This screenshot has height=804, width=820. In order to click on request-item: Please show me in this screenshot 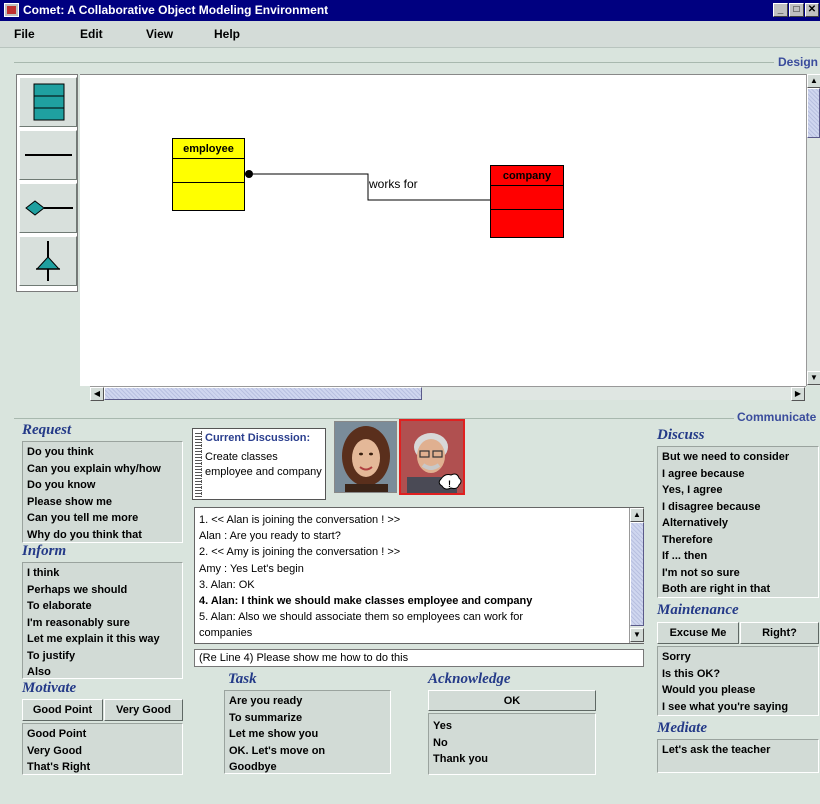, I will do `click(104, 502)`.